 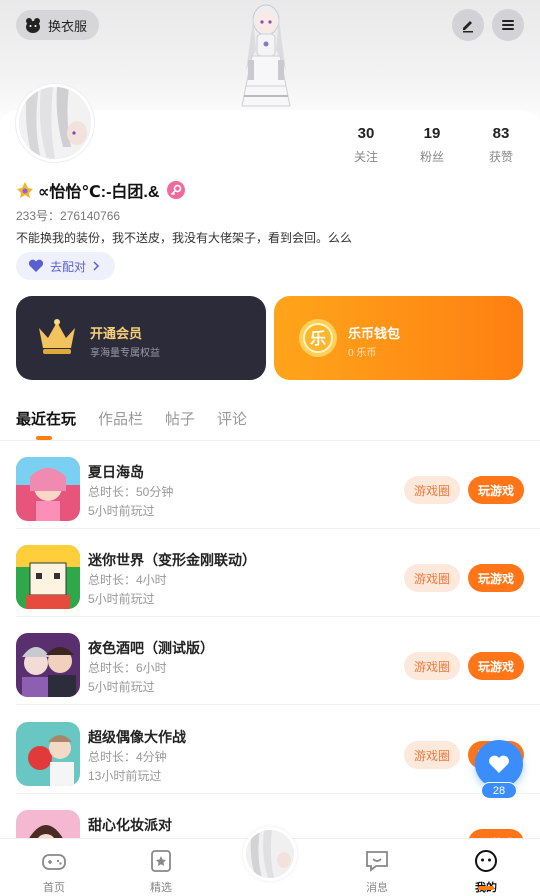 What do you see at coordinates (184, 238) in the screenshot?
I see `user-bio: 不能换我的装份，我不送皮，我没有大佬架子，看到会回。么么` at bounding box center [184, 238].